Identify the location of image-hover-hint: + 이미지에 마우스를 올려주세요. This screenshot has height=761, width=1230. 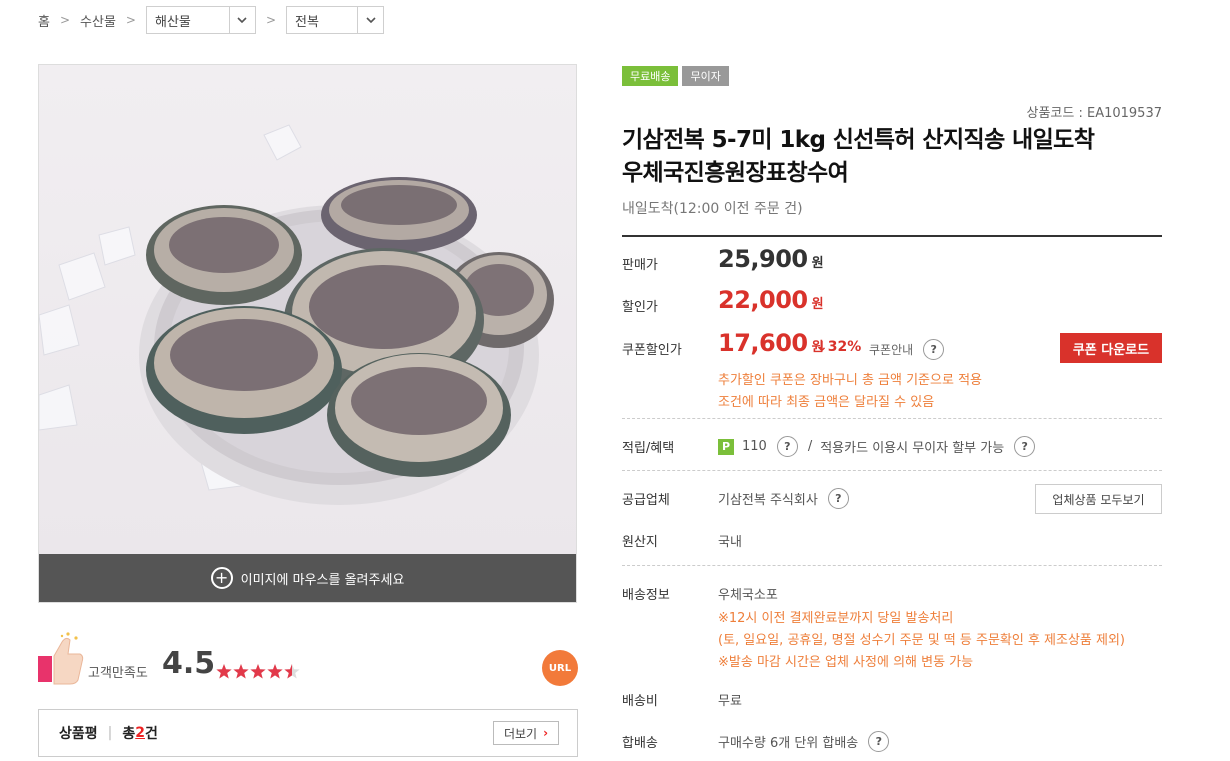
(307, 578).